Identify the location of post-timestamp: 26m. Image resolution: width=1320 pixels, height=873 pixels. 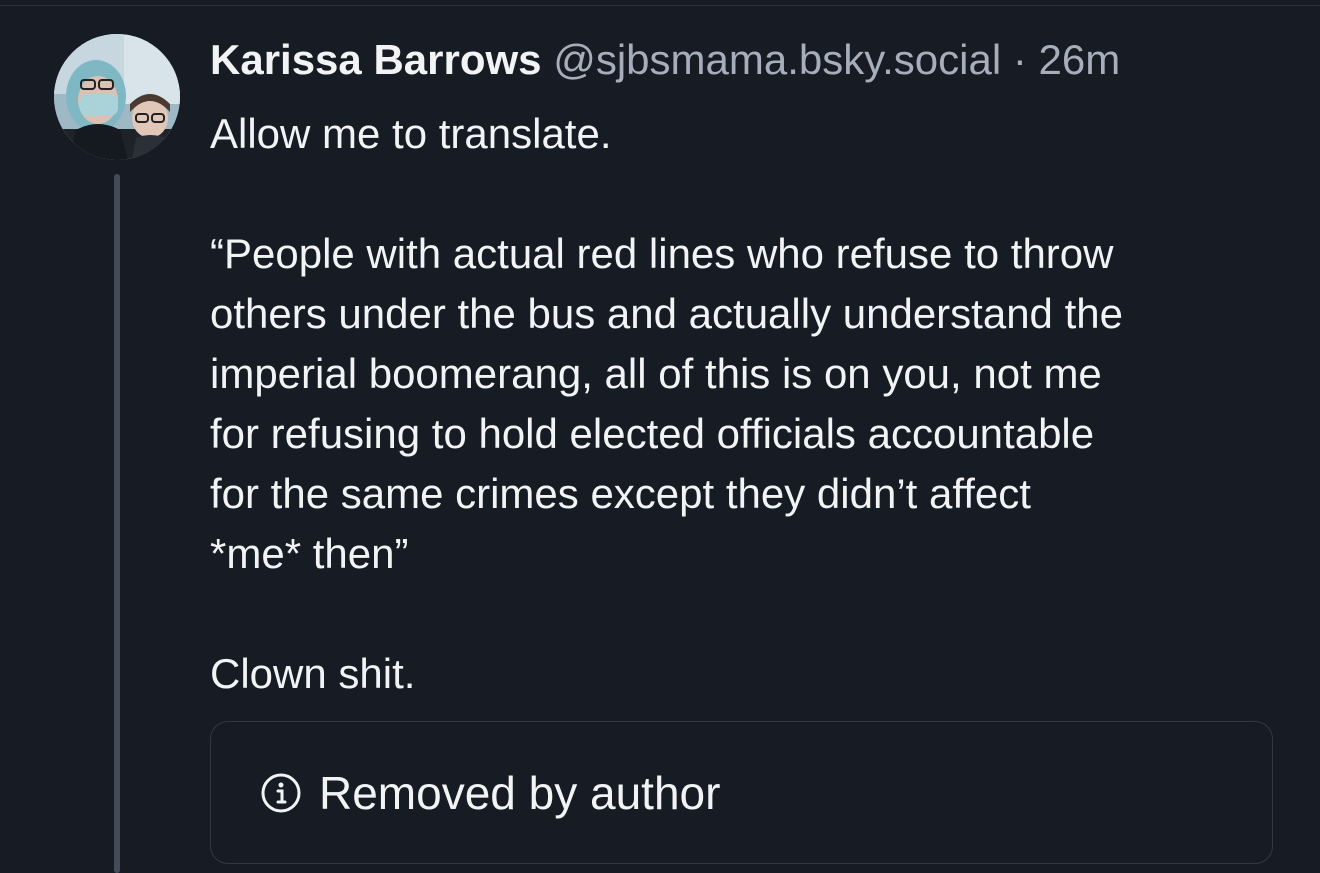
(1080, 59).